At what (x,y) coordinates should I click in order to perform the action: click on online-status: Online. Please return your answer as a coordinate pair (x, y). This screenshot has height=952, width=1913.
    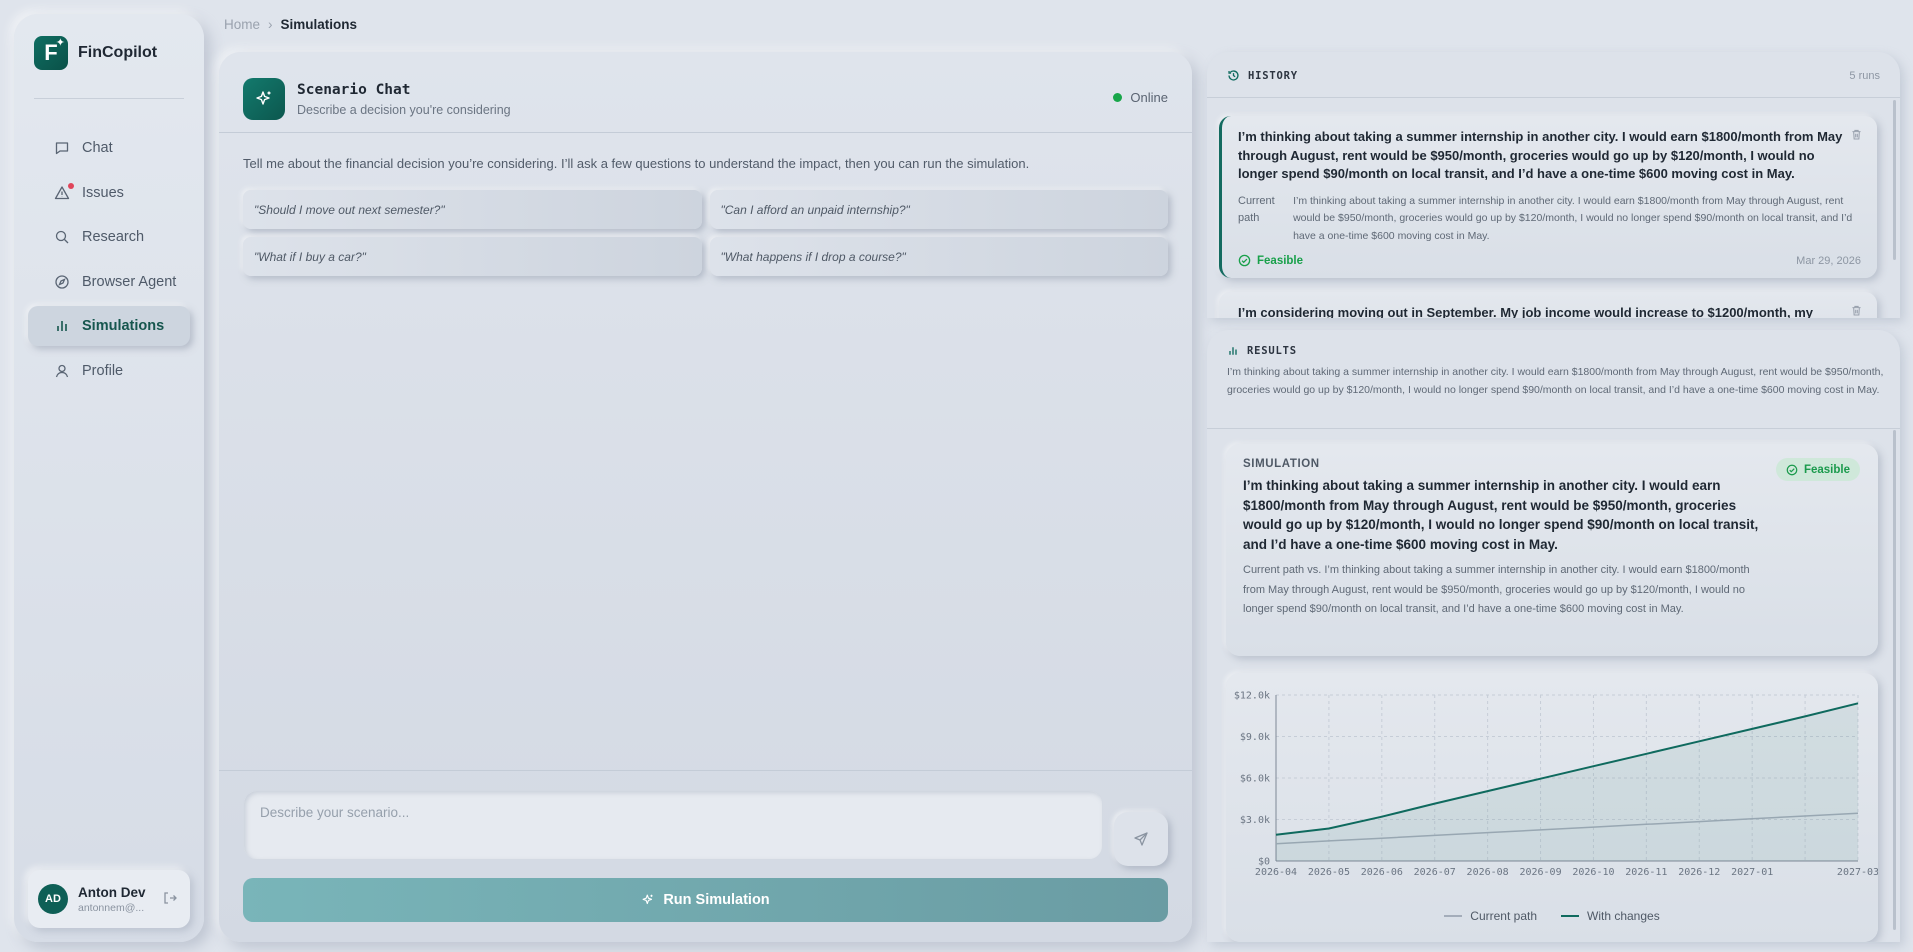
    Looking at the image, I should click on (1140, 97).